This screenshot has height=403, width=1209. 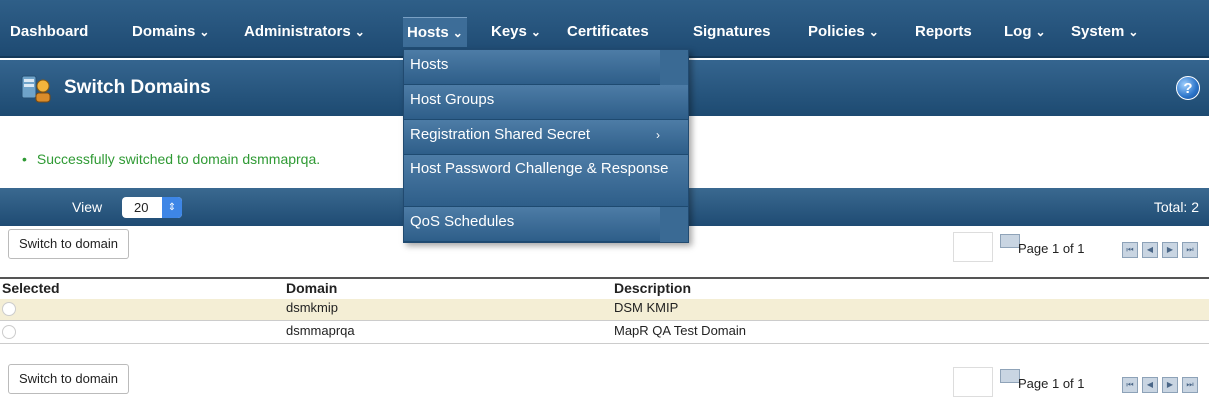 I want to click on nav-label: Domains, so click(x=164, y=31).